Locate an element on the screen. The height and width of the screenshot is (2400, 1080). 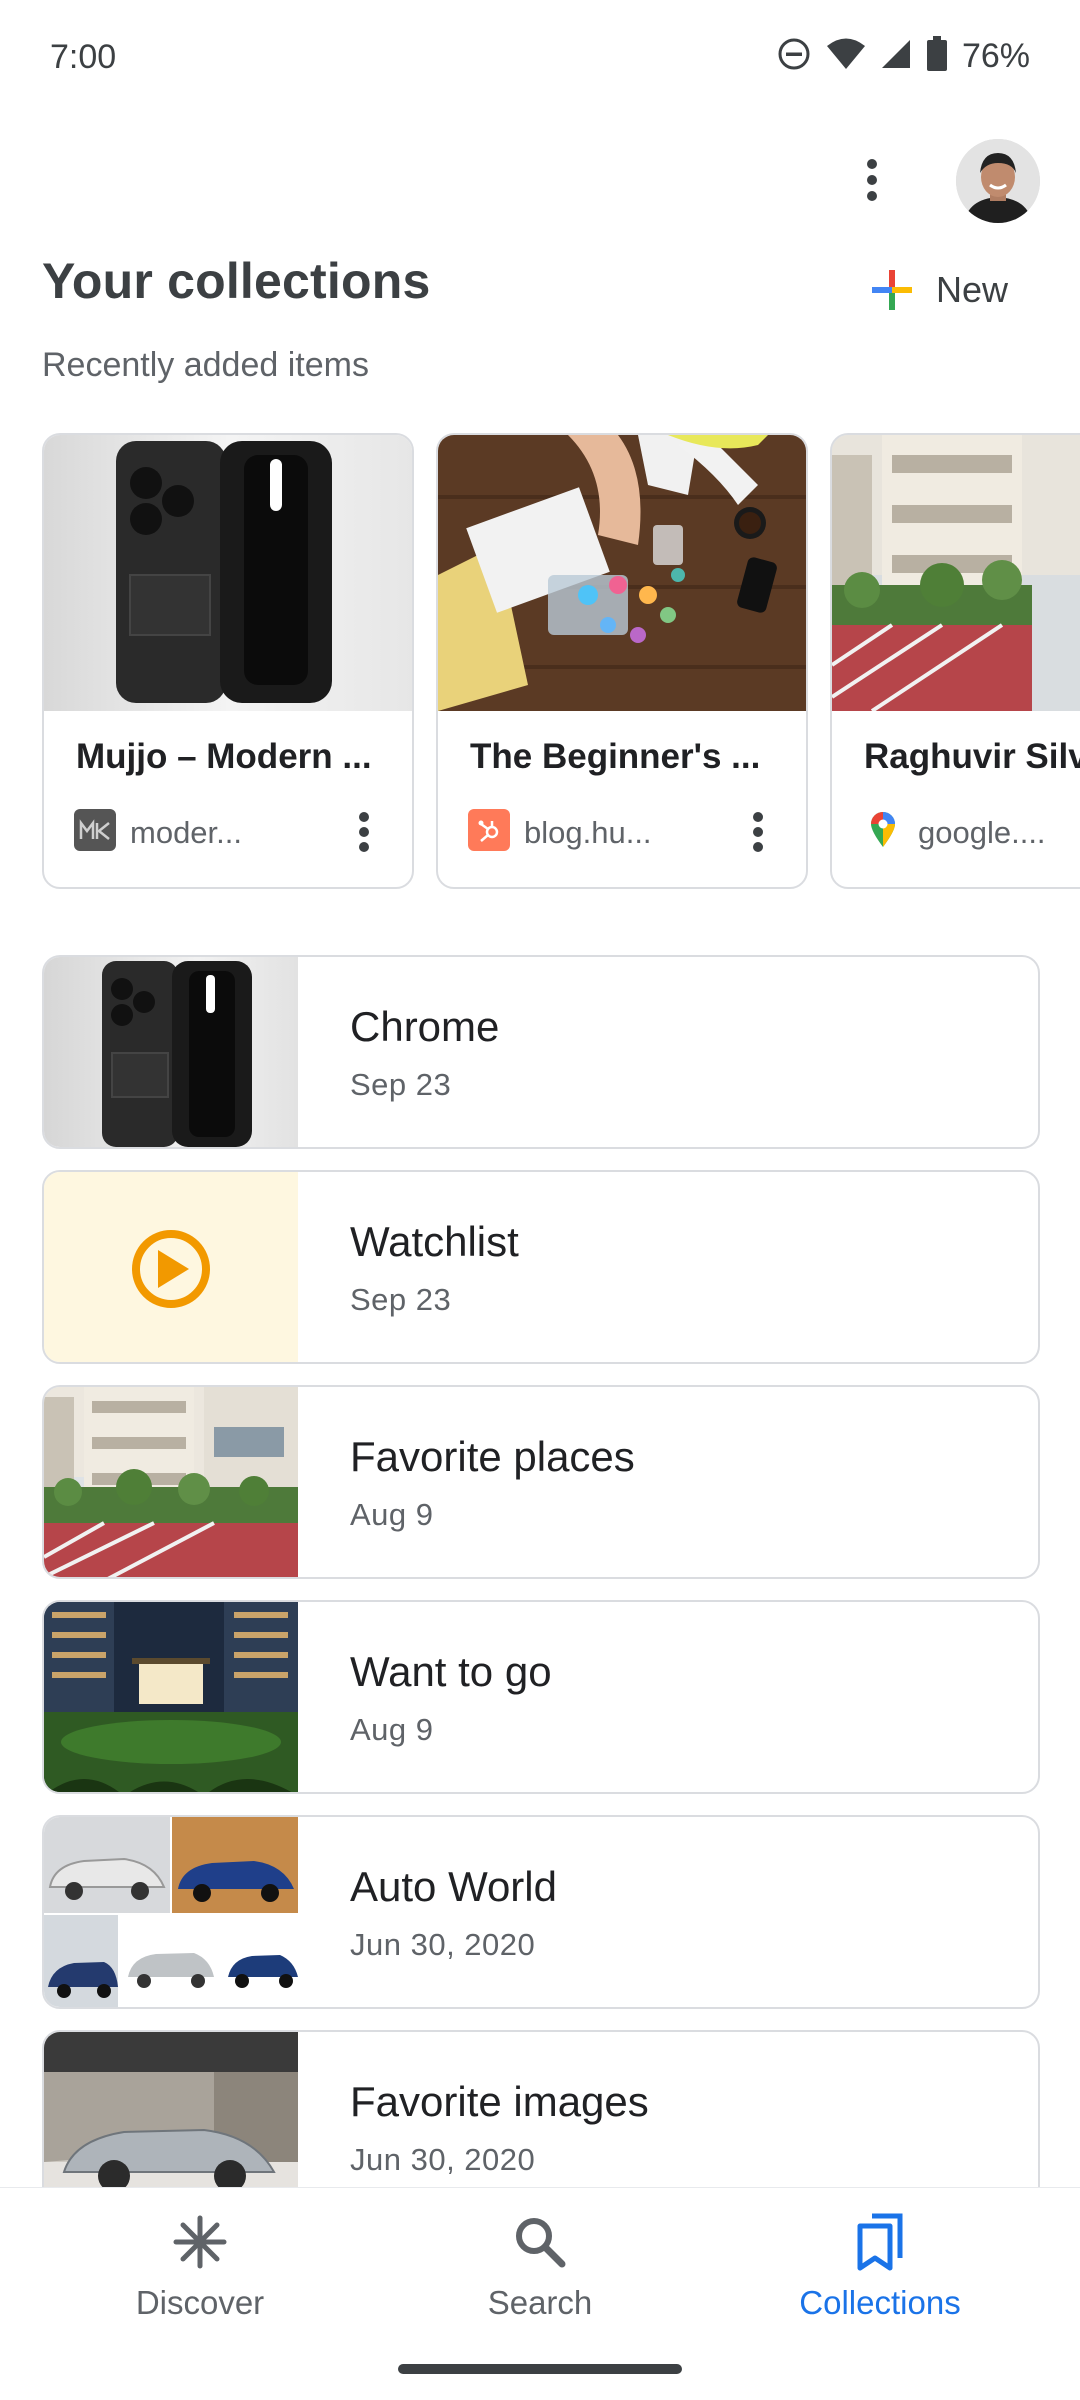
collection-item-auto-world: Auto World Jun 30, 2020 is located at coordinates (541, 1912).